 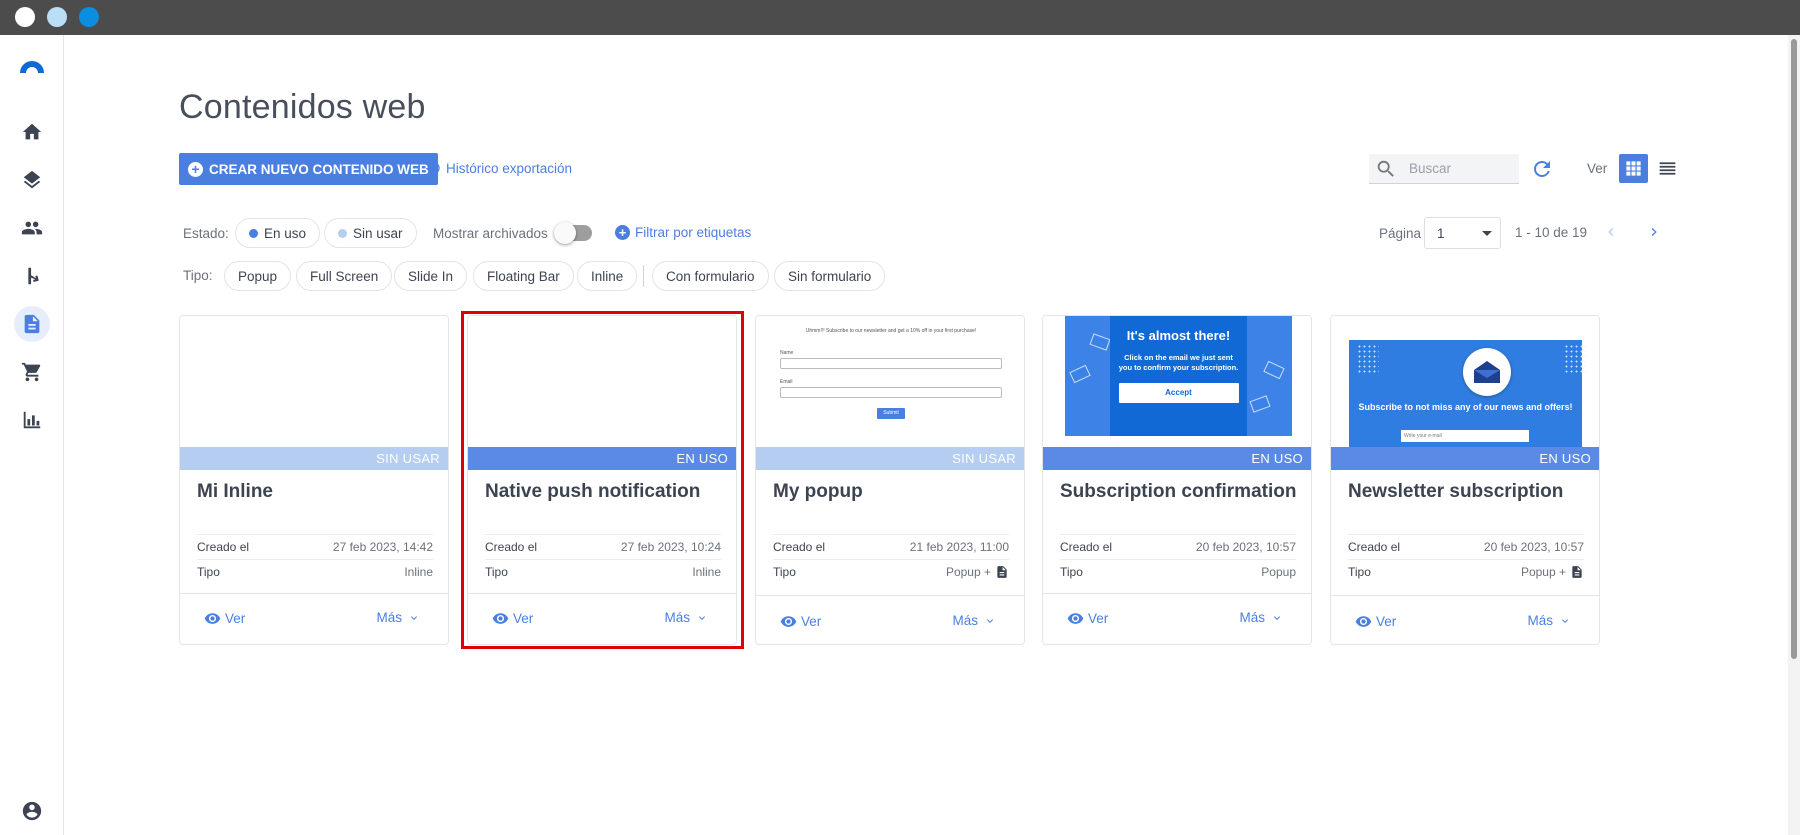 I want to click on view-mode-label: Ver, so click(x=1597, y=168).